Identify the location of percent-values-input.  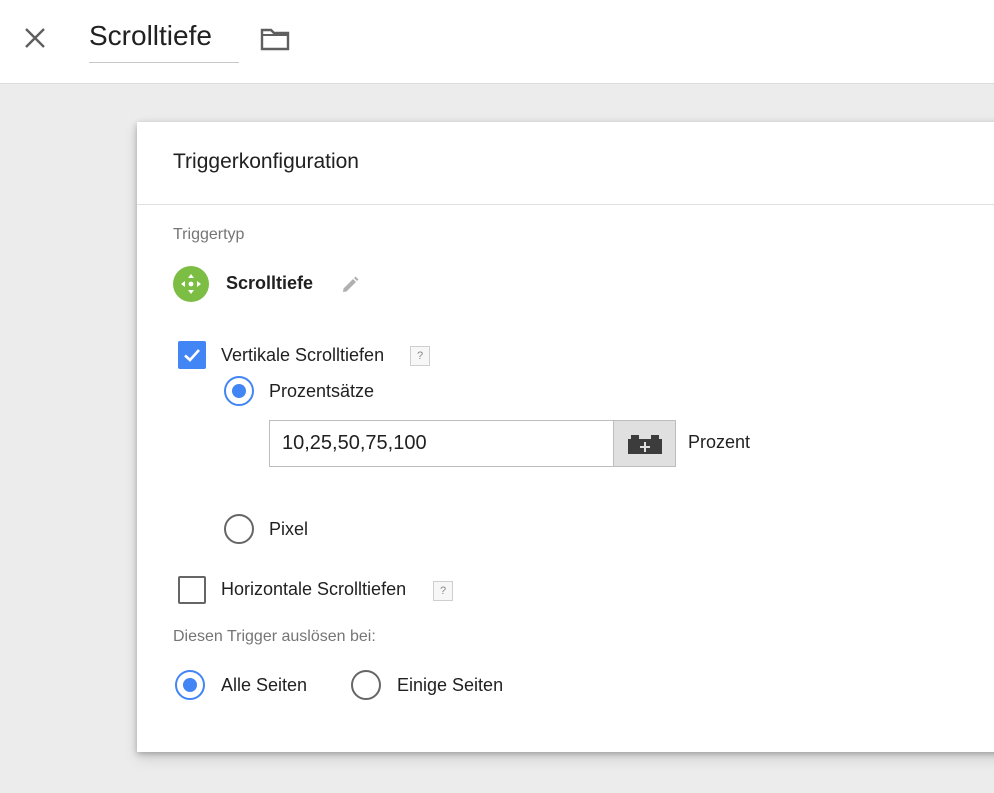
(441, 443).